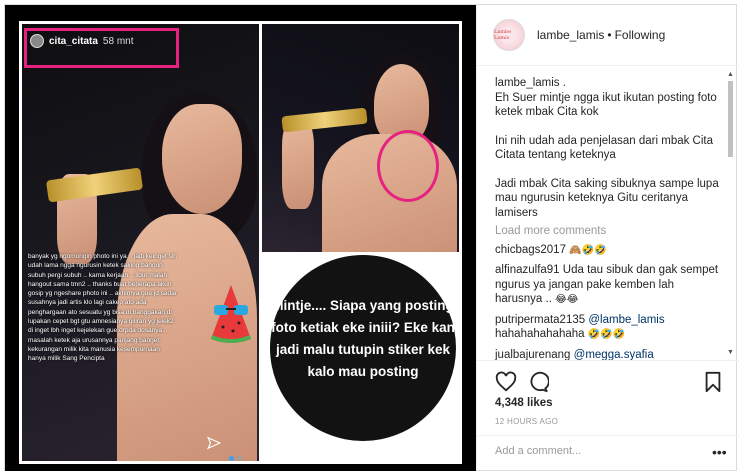 The height and width of the screenshot is (473, 739). Describe the element at coordinates (202, 159) in the screenshot. I see `face-shape` at that location.